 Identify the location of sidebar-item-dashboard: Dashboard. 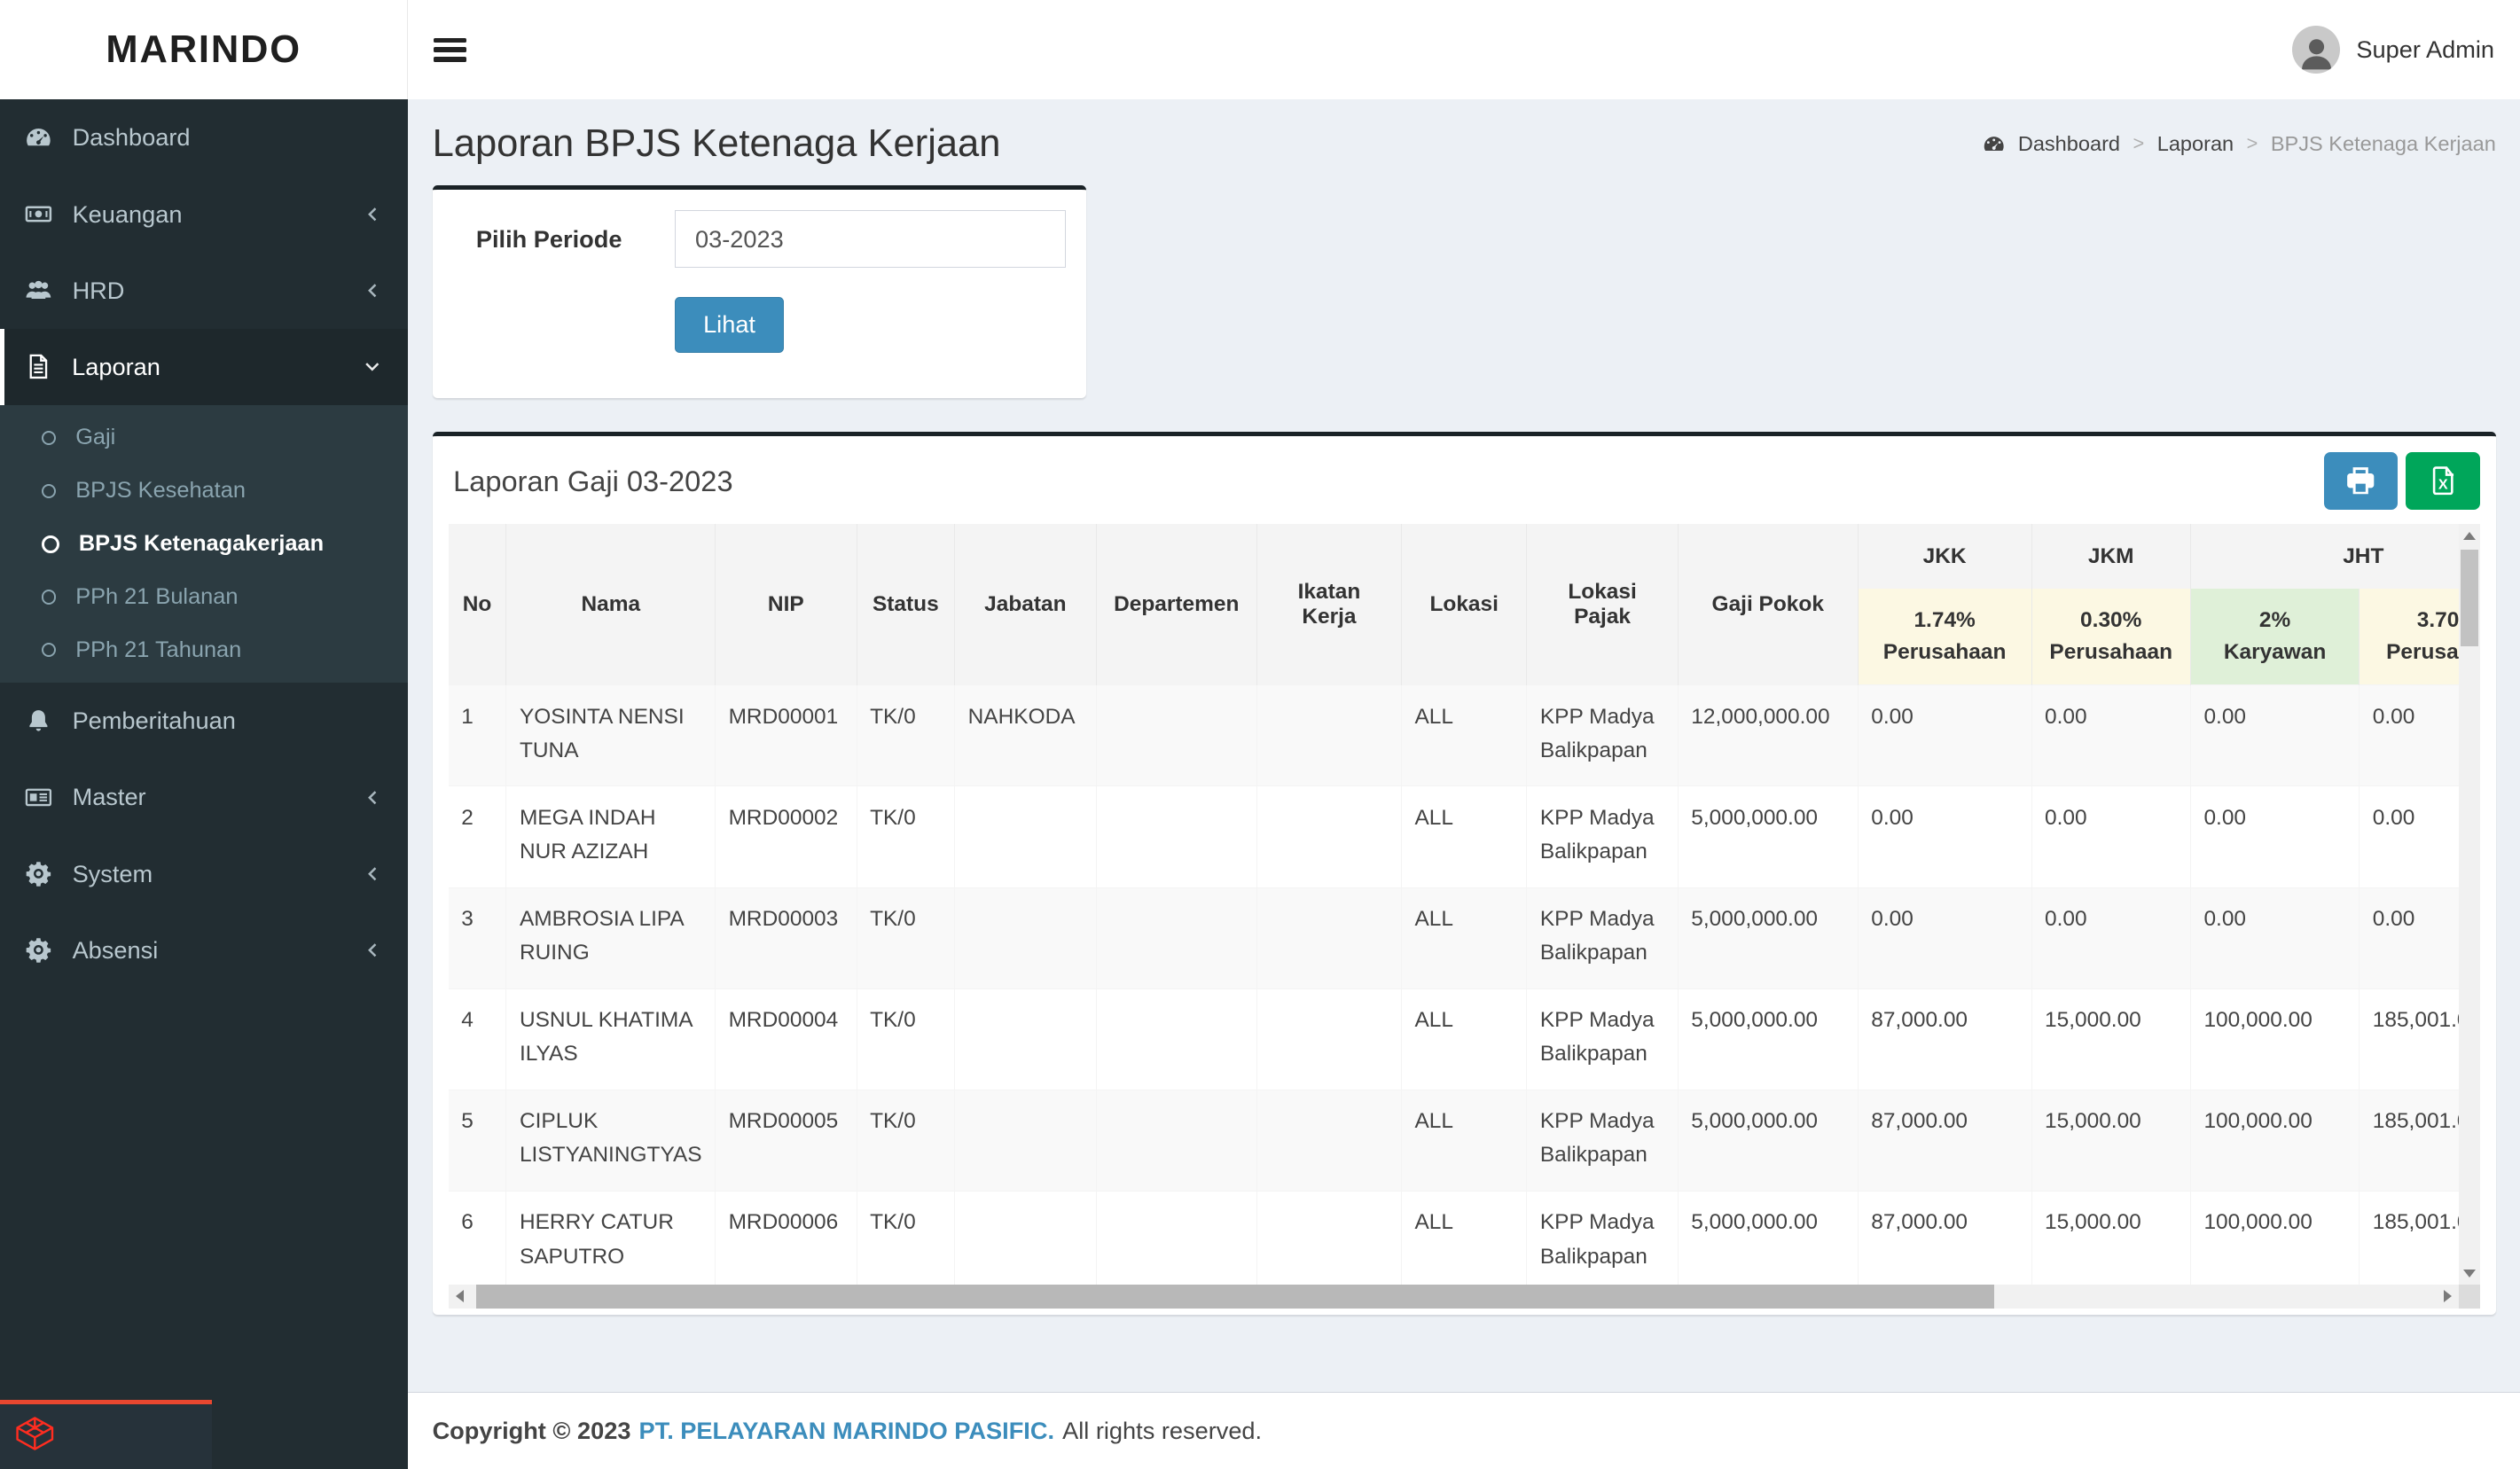
(204, 137).